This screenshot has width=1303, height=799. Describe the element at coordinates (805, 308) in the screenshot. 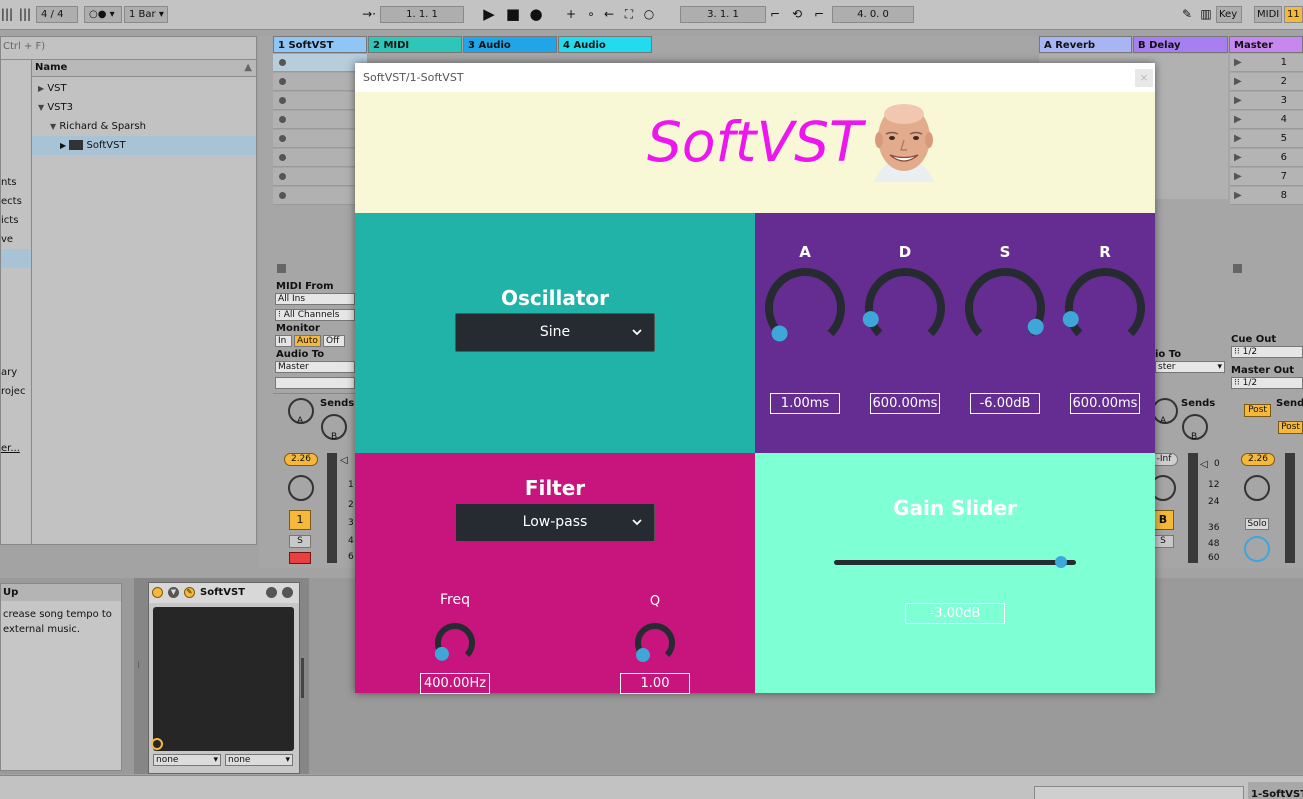

I see `attack-knob` at that location.